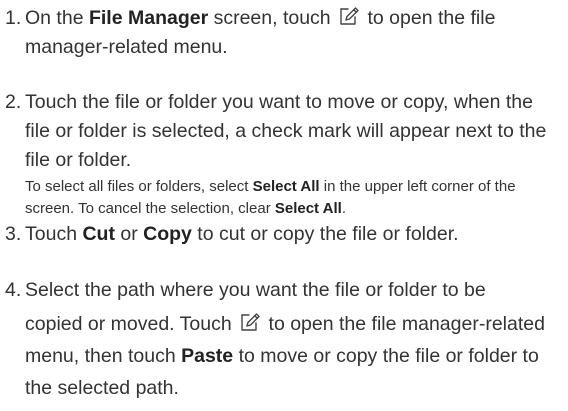 The height and width of the screenshot is (411, 568). I want to click on note-text-segment: ., so click(344, 208).